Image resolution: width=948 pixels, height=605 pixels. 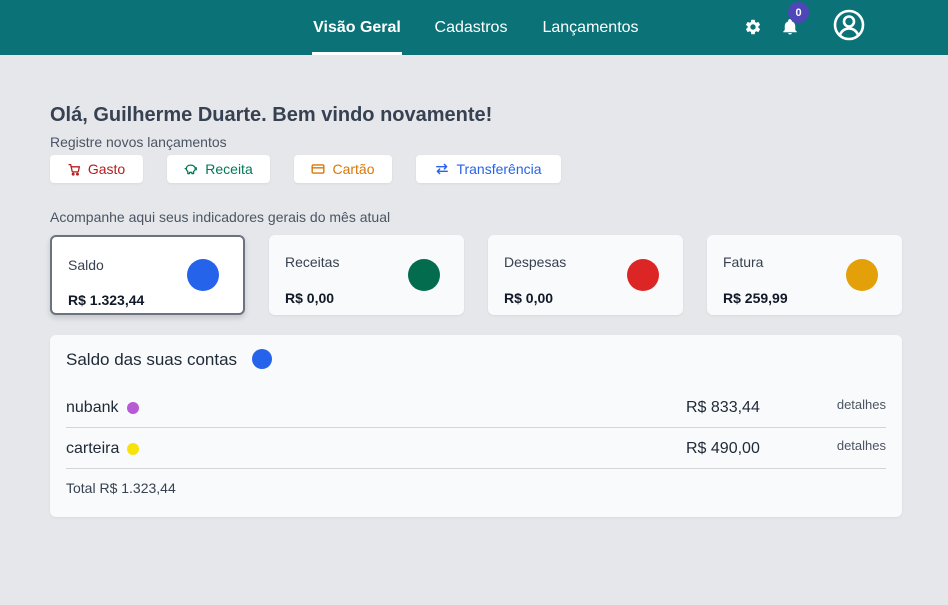 What do you see at coordinates (471, 27) in the screenshot?
I see `tab-cadastros: Cadastros` at bounding box center [471, 27].